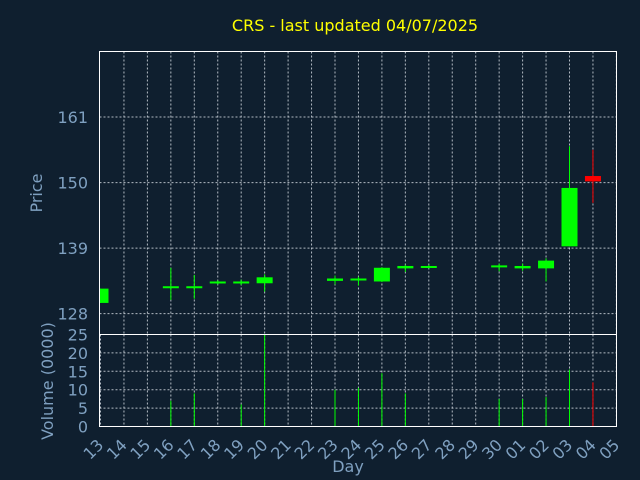 This screenshot has height=480, width=640. What do you see at coordinates (78, 371) in the screenshot?
I see `volume-tick-label: 15` at bounding box center [78, 371].